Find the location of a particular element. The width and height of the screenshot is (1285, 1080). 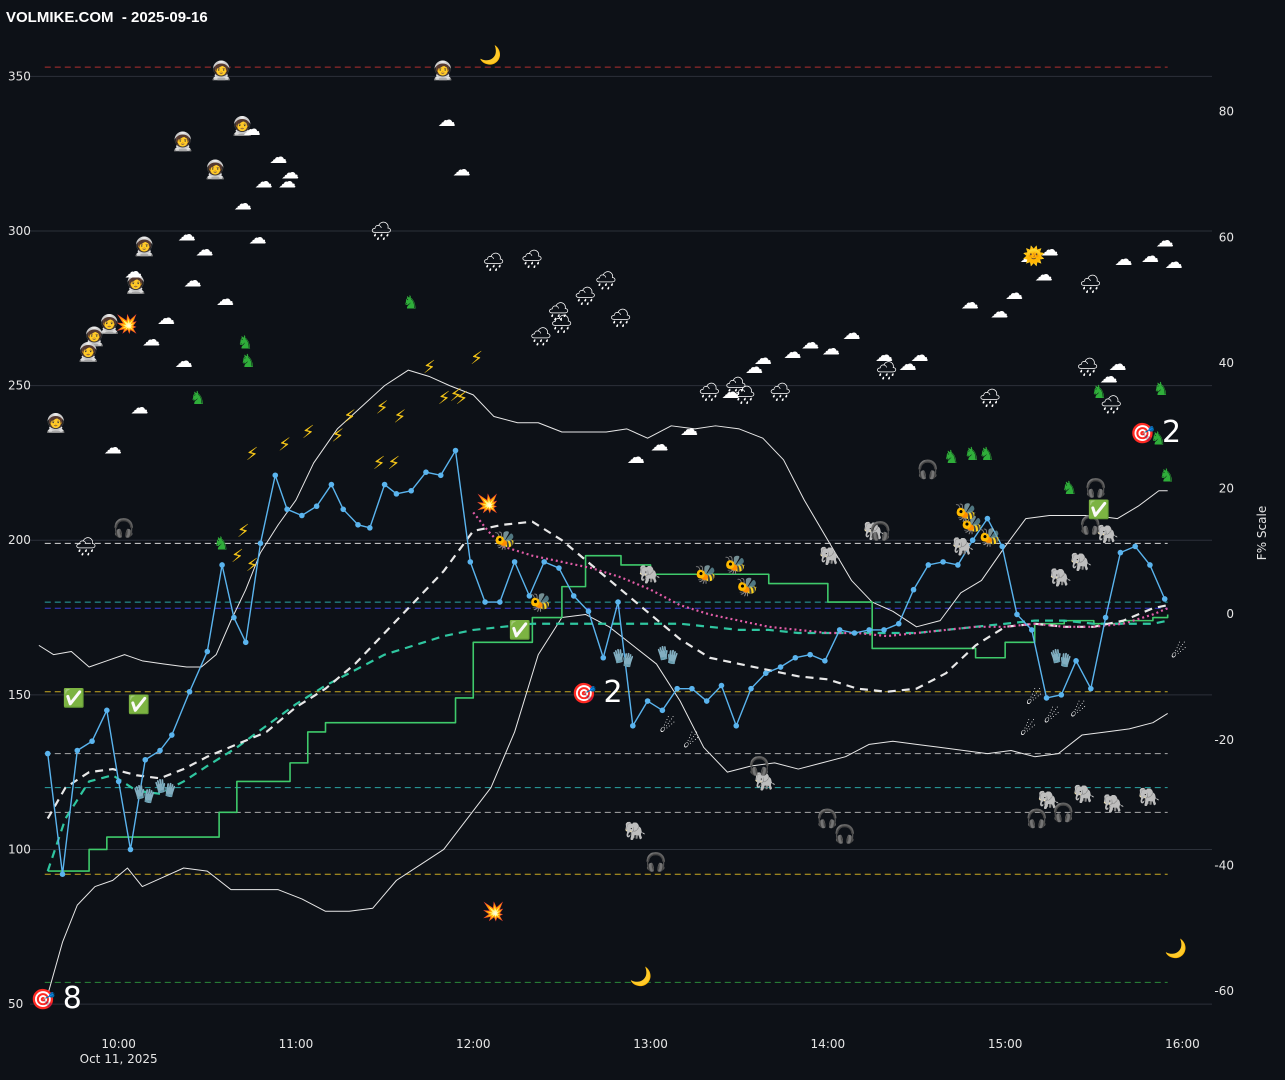

y-right-tick-label: 80 is located at coordinates (1226, 112).